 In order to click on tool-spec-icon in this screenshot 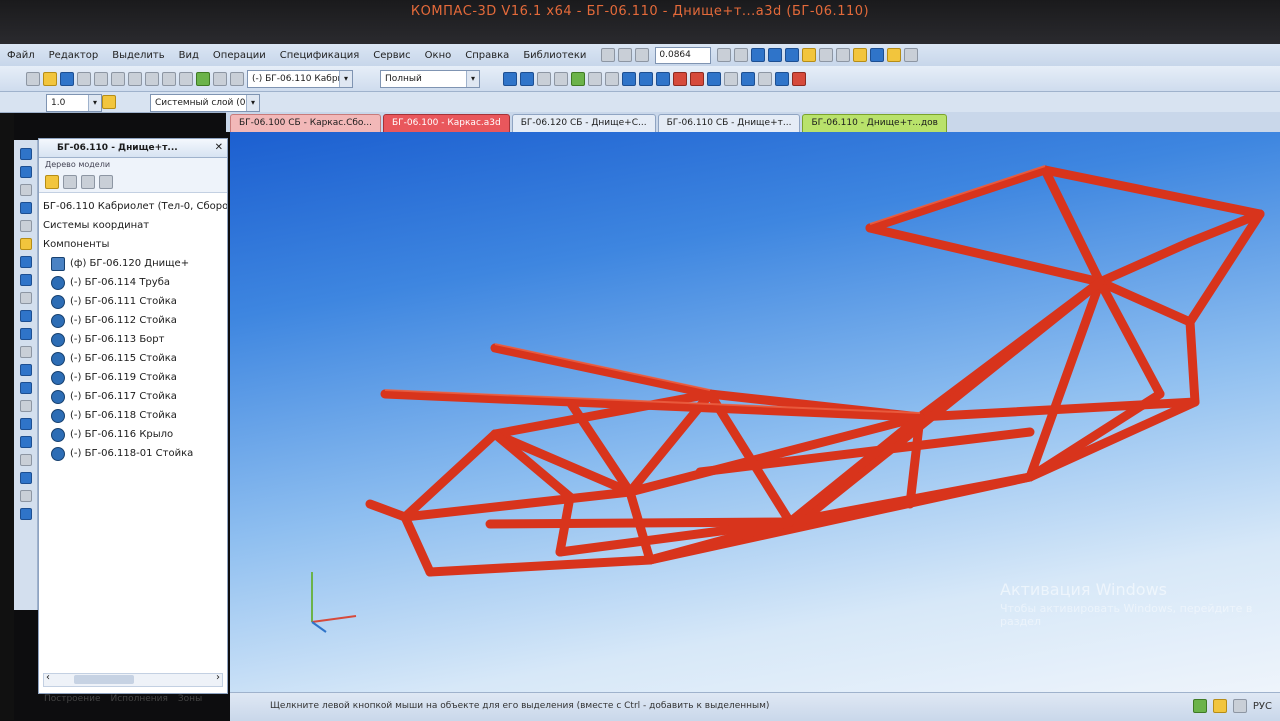, I will do `click(25, 496)`.